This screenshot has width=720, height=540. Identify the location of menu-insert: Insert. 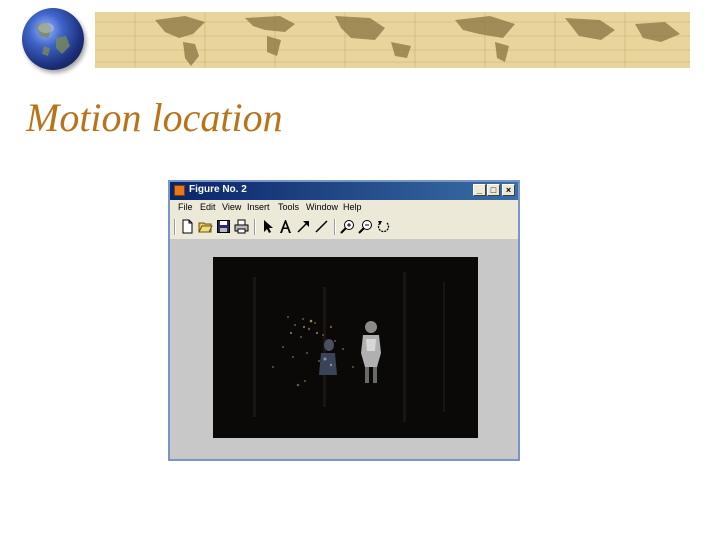
(258, 207).